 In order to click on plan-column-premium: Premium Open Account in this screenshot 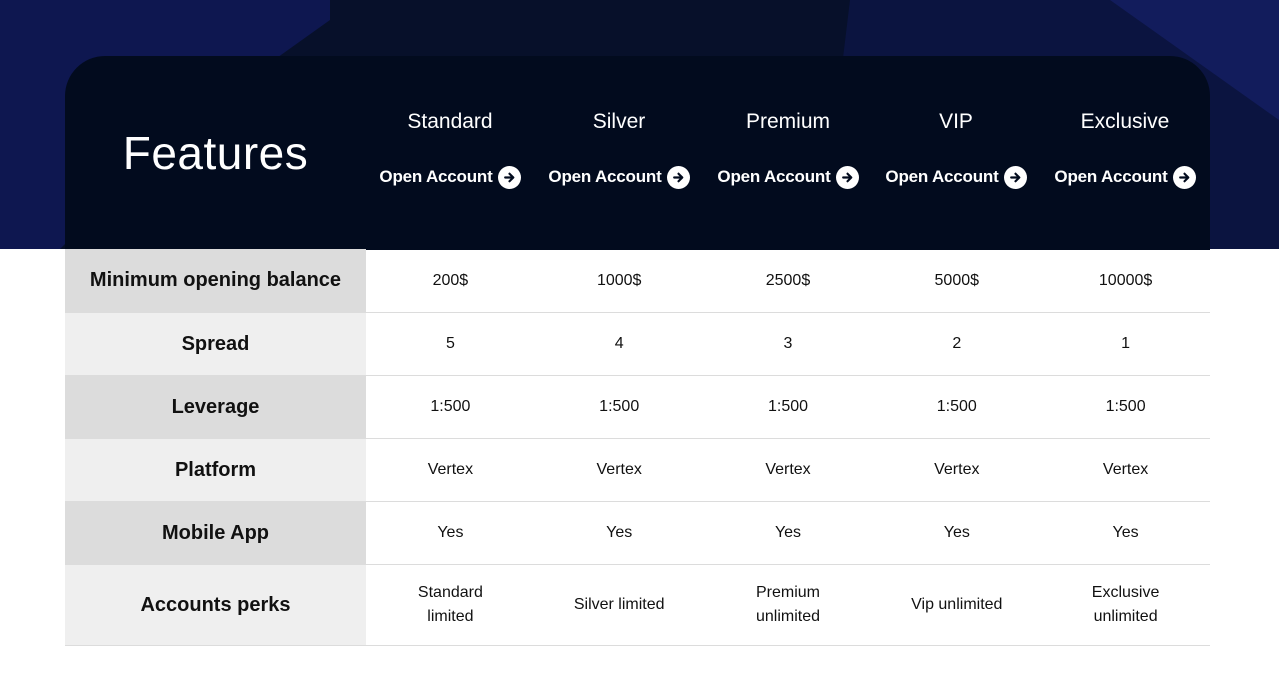, I will do `click(788, 148)`.